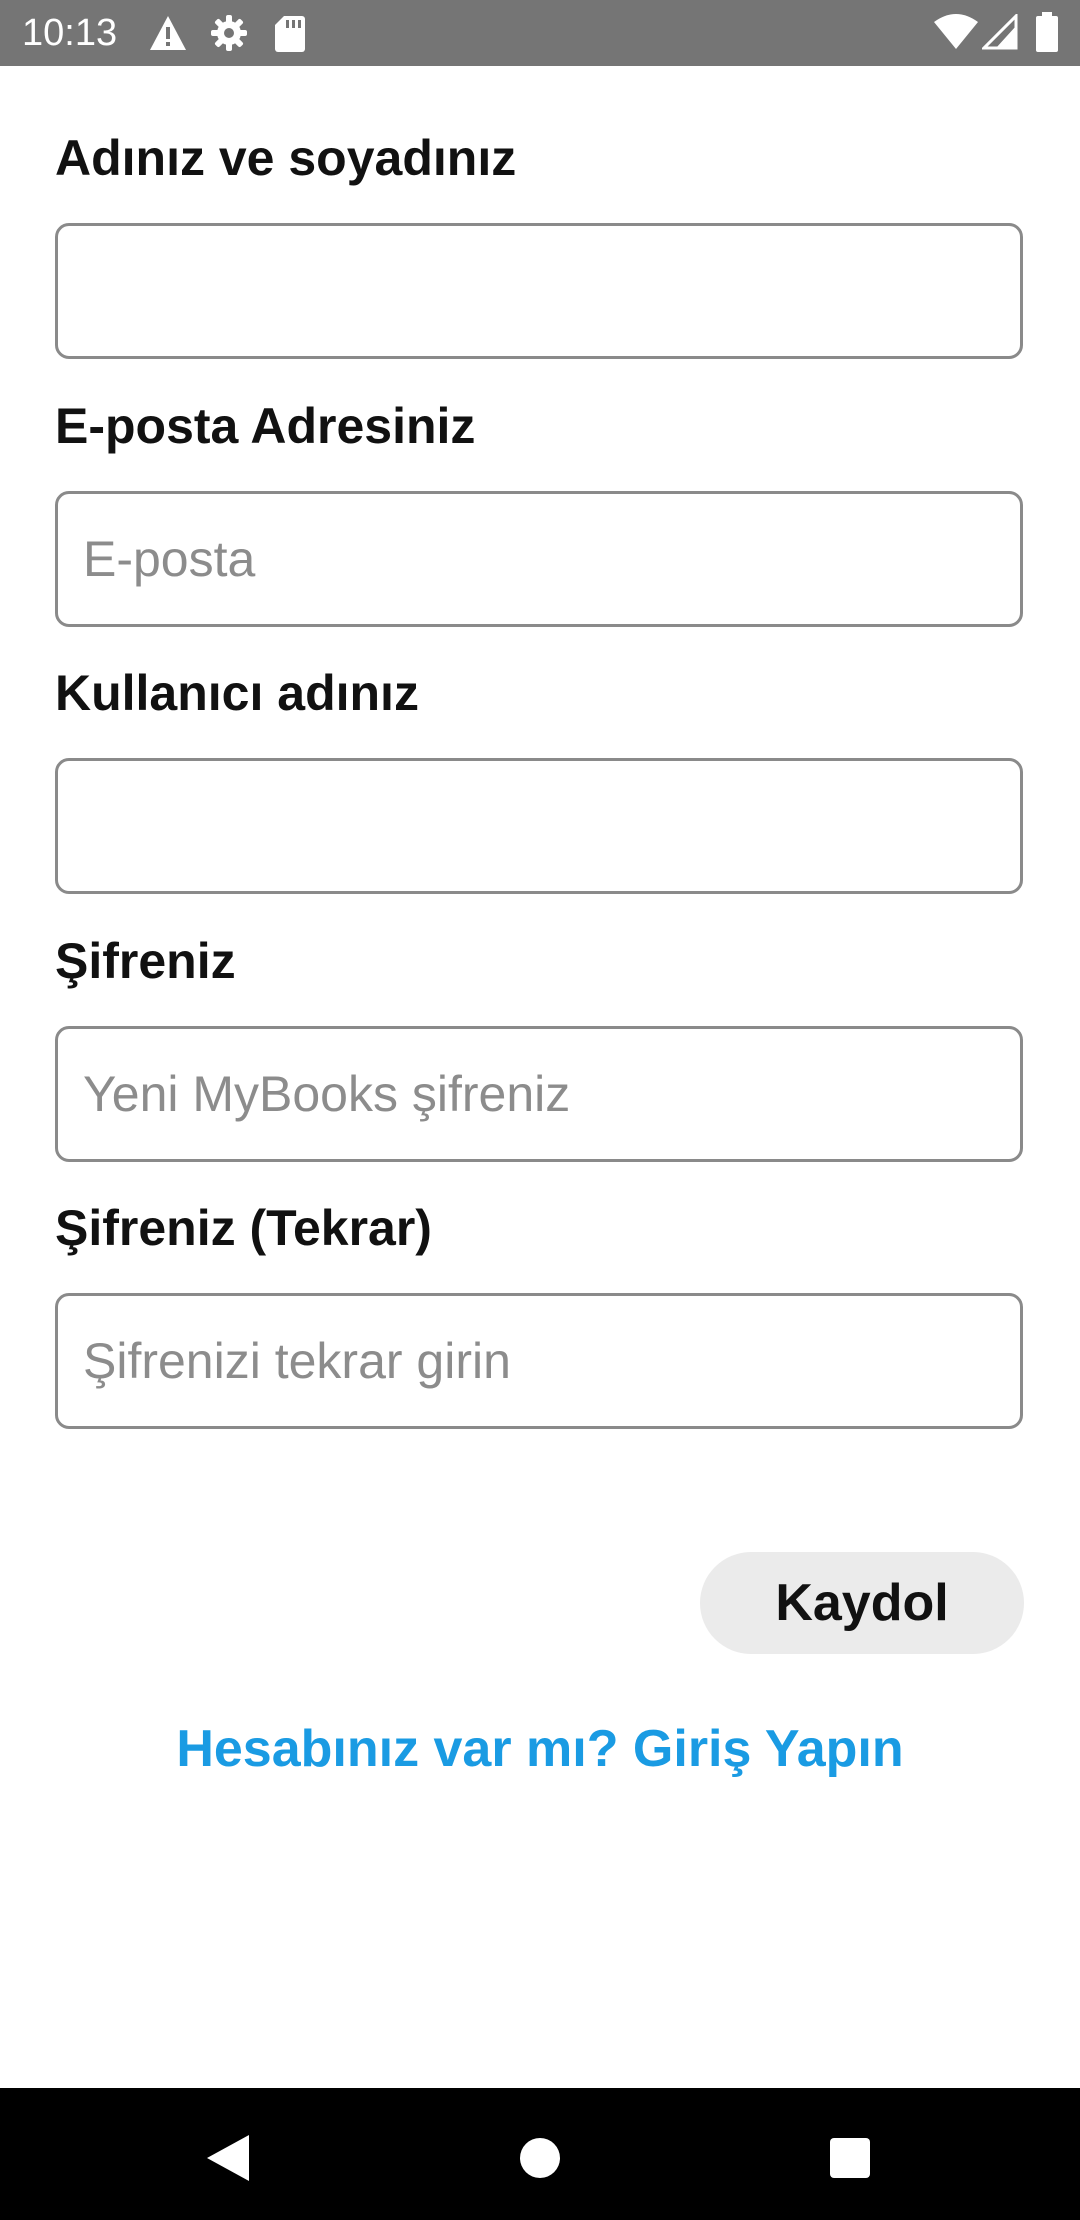 The height and width of the screenshot is (2220, 1080). I want to click on email-input, so click(539, 559).